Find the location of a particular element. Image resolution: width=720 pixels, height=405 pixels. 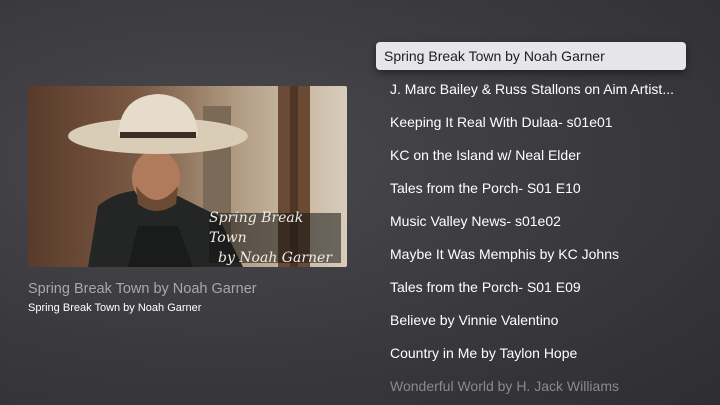

thumbnail-caption-line1: Spring Break Town is located at coordinates (256, 228).